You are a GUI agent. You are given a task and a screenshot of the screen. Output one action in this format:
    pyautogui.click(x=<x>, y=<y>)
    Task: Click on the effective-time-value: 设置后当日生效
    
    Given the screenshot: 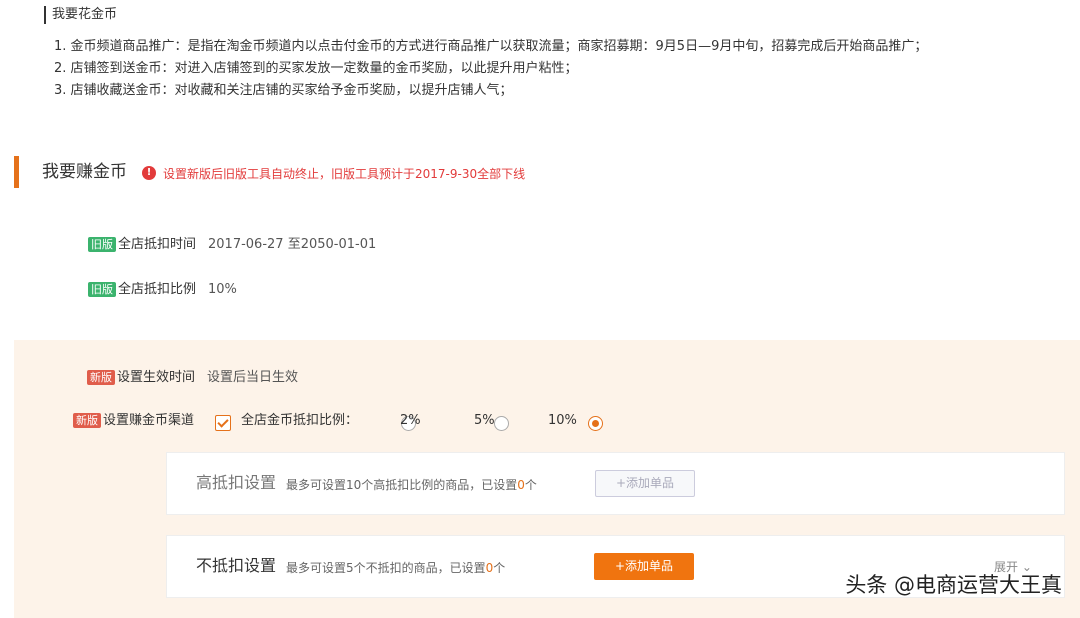 What is the action you would take?
    pyautogui.click(x=253, y=377)
    